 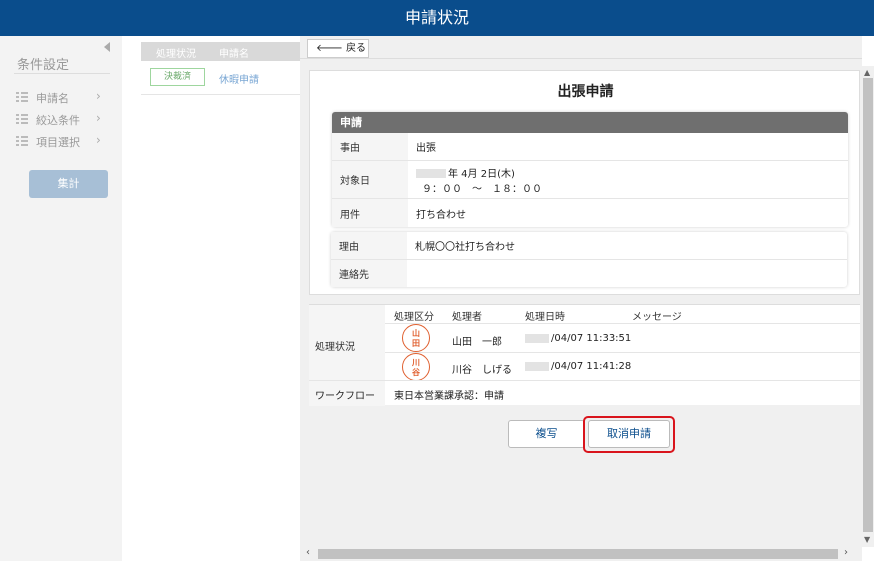 I want to click on processed-datetime: /04/07 11:41:28, so click(x=578, y=366).